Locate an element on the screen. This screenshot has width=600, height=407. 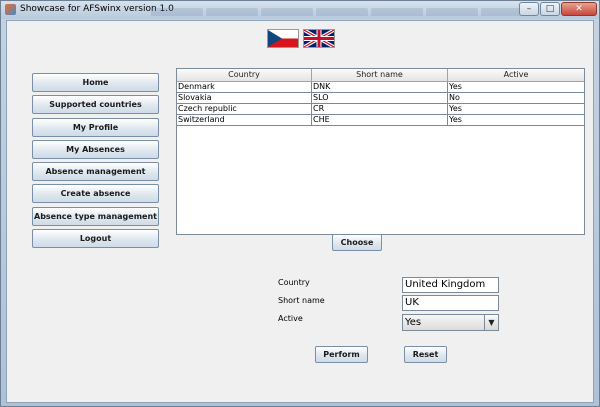
active-label: Active is located at coordinates (290, 318).